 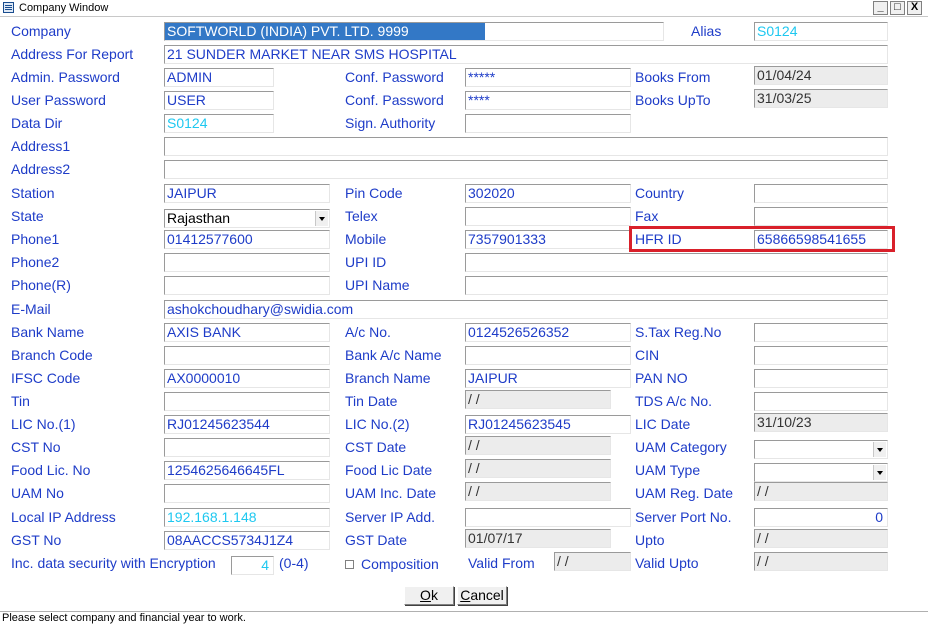 I want to click on cin-label: CIN, so click(x=647, y=355).